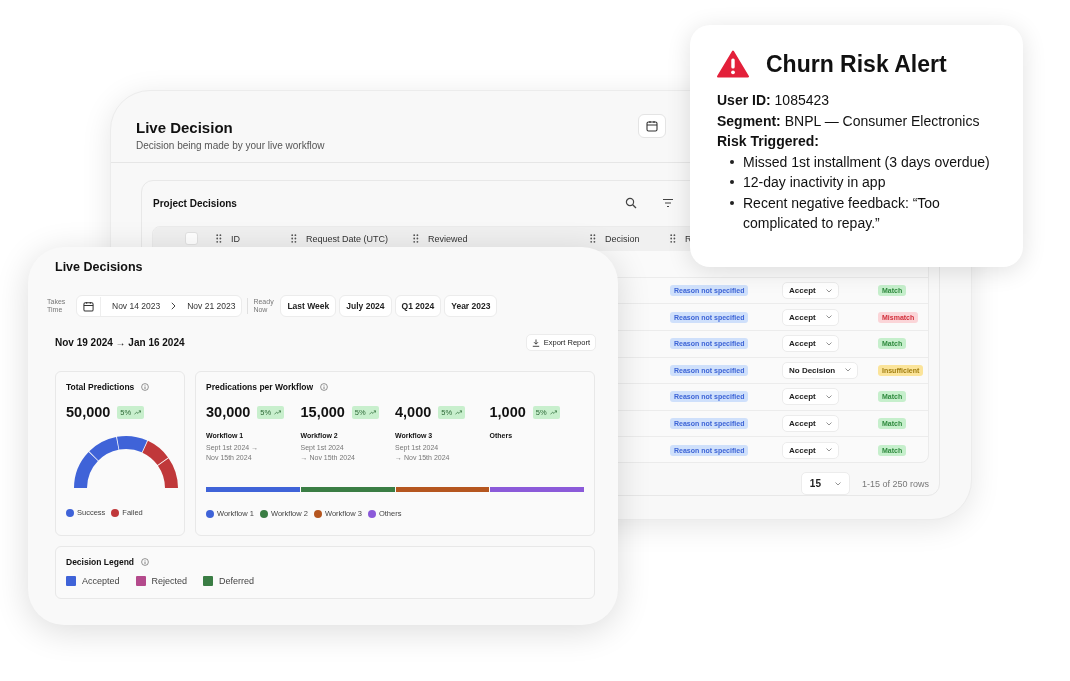 The height and width of the screenshot is (681, 1070). What do you see at coordinates (895, 483) in the screenshot?
I see `row-range: 1-15 of 250 rows` at bounding box center [895, 483].